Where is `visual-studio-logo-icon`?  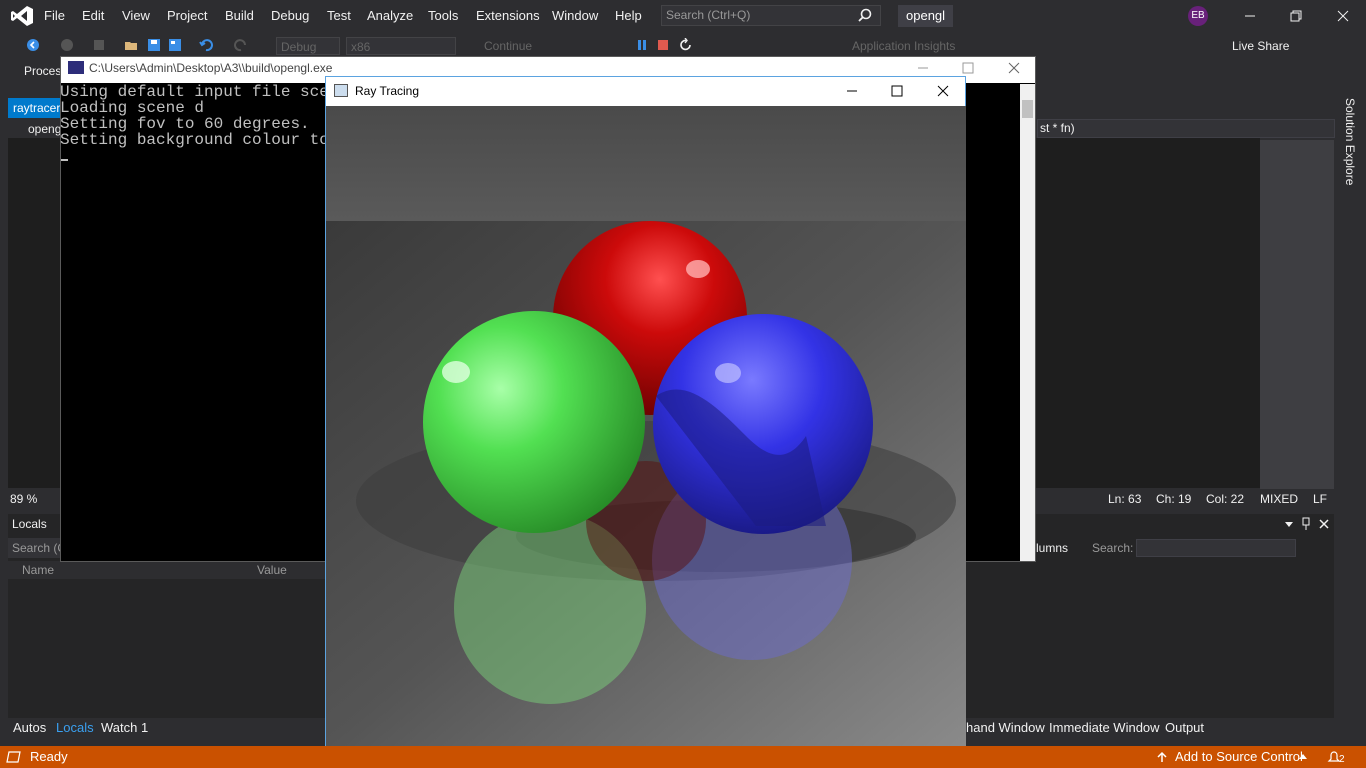 visual-studio-logo-icon is located at coordinates (22, 16).